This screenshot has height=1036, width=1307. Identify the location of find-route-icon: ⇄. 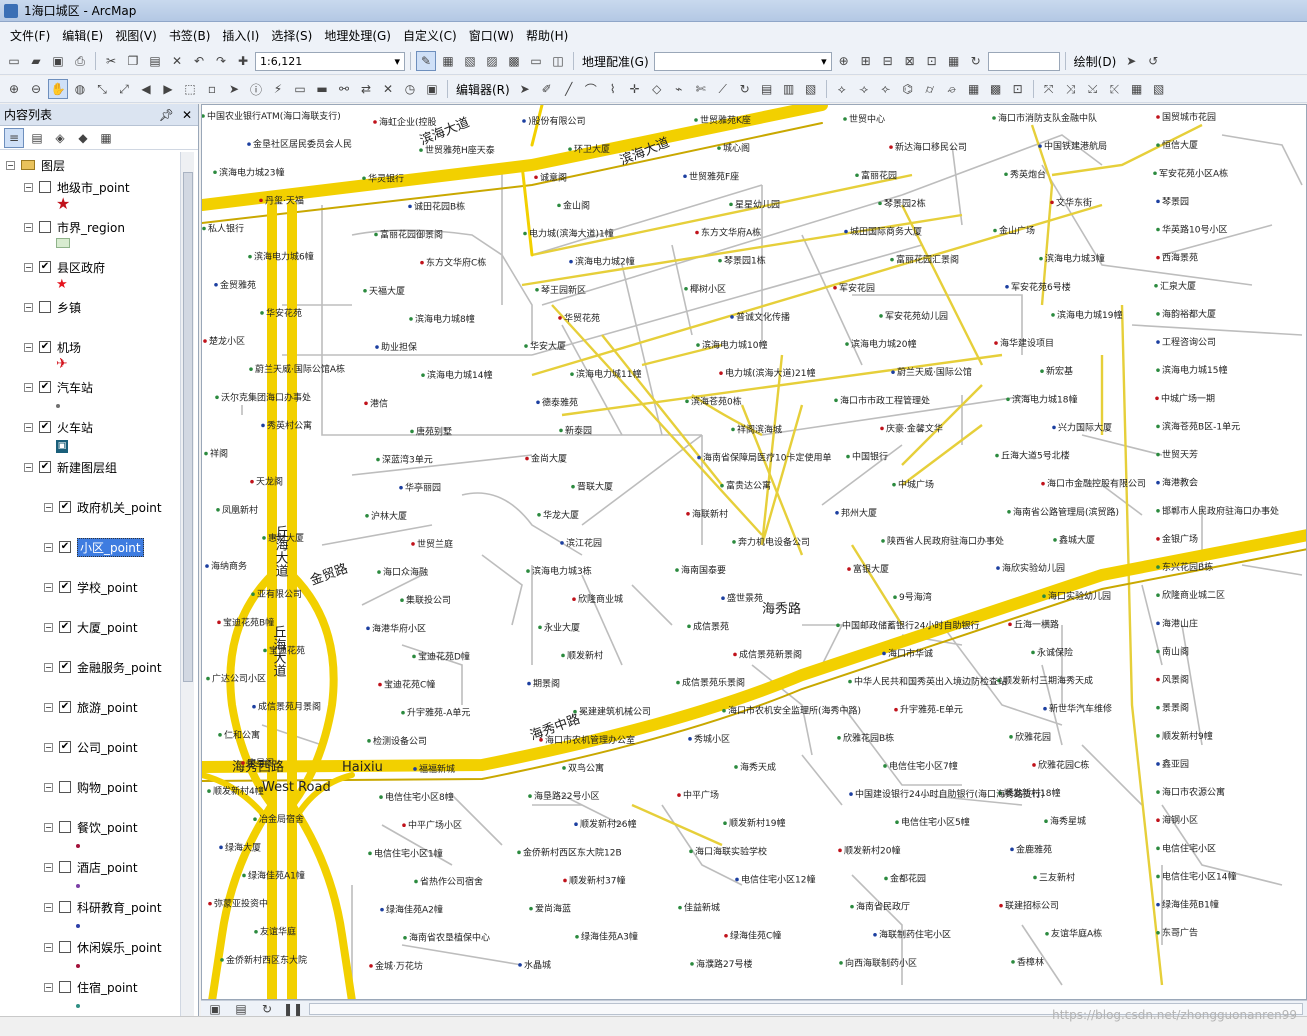
(366, 89).